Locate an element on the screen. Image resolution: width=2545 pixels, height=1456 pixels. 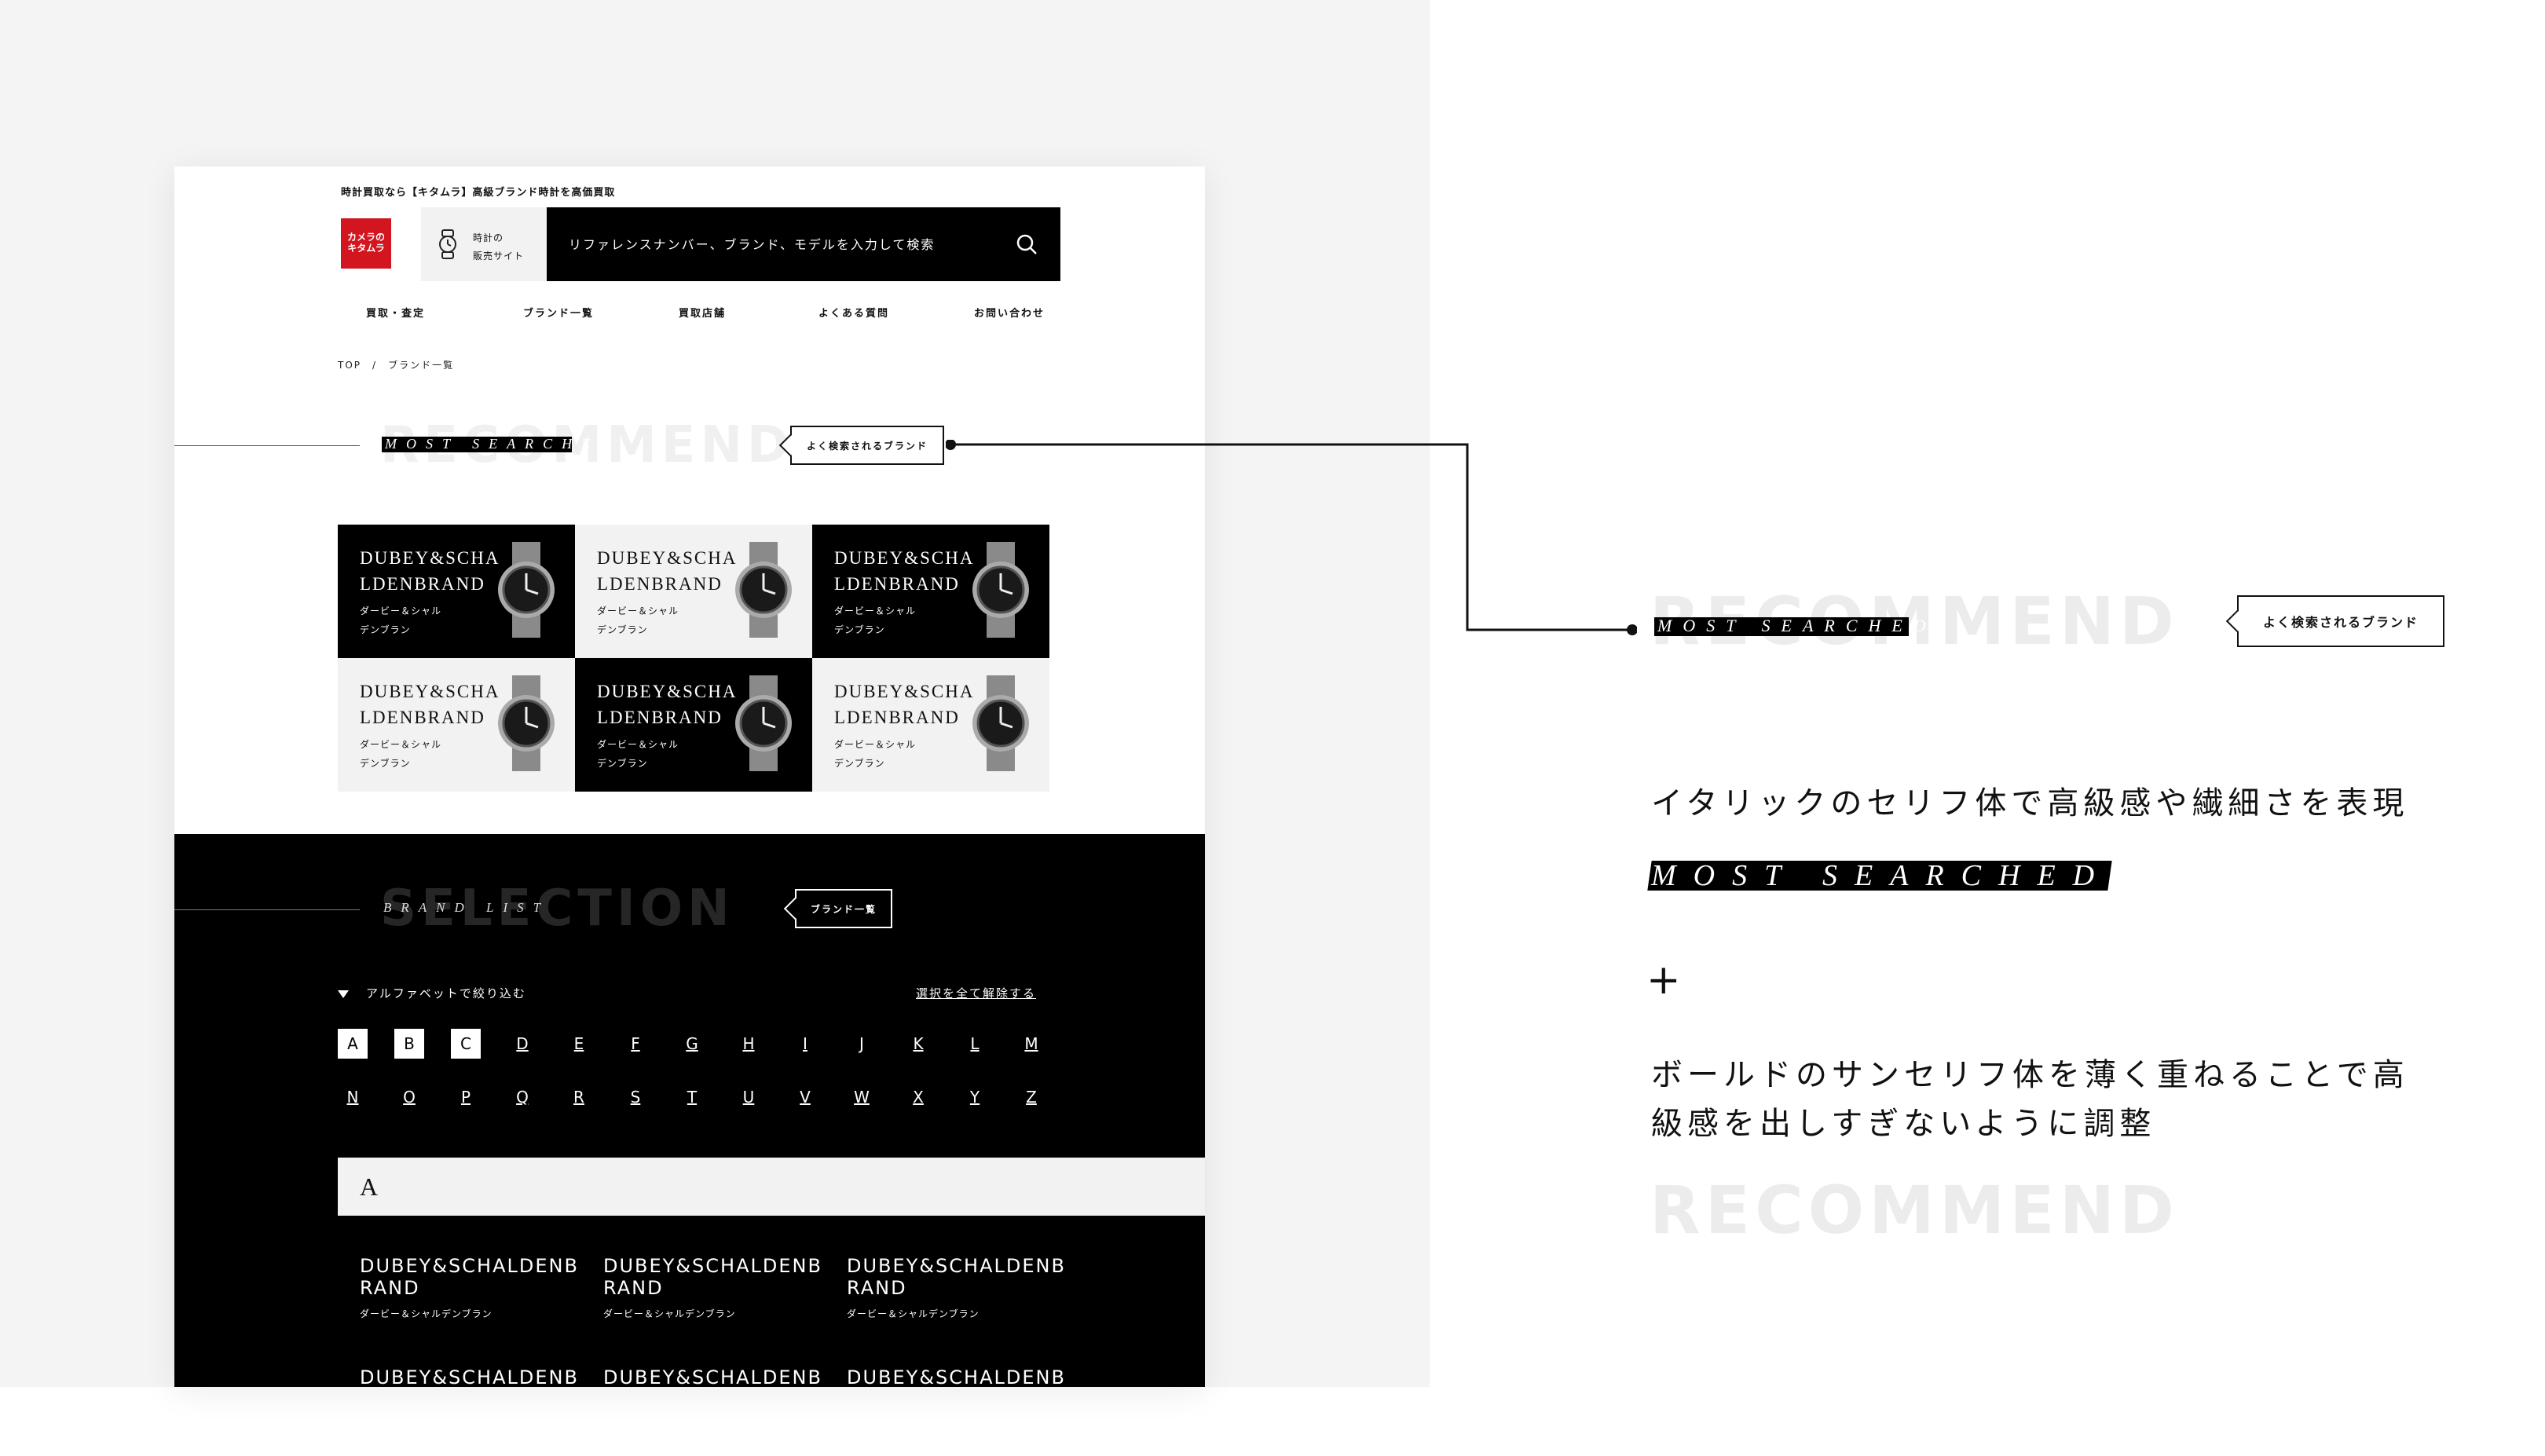
letter-filter-v: V is located at coordinates (805, 1097).